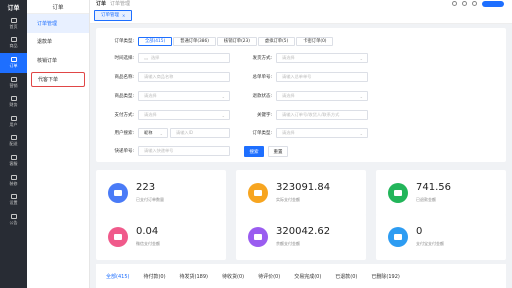 The width and height of the screenshot is (512, 288). What do you see at coordinates (322, 58) in the screenshot?
I see `ship-select: 请选择 ⌄` at bounding box center [322, 58].